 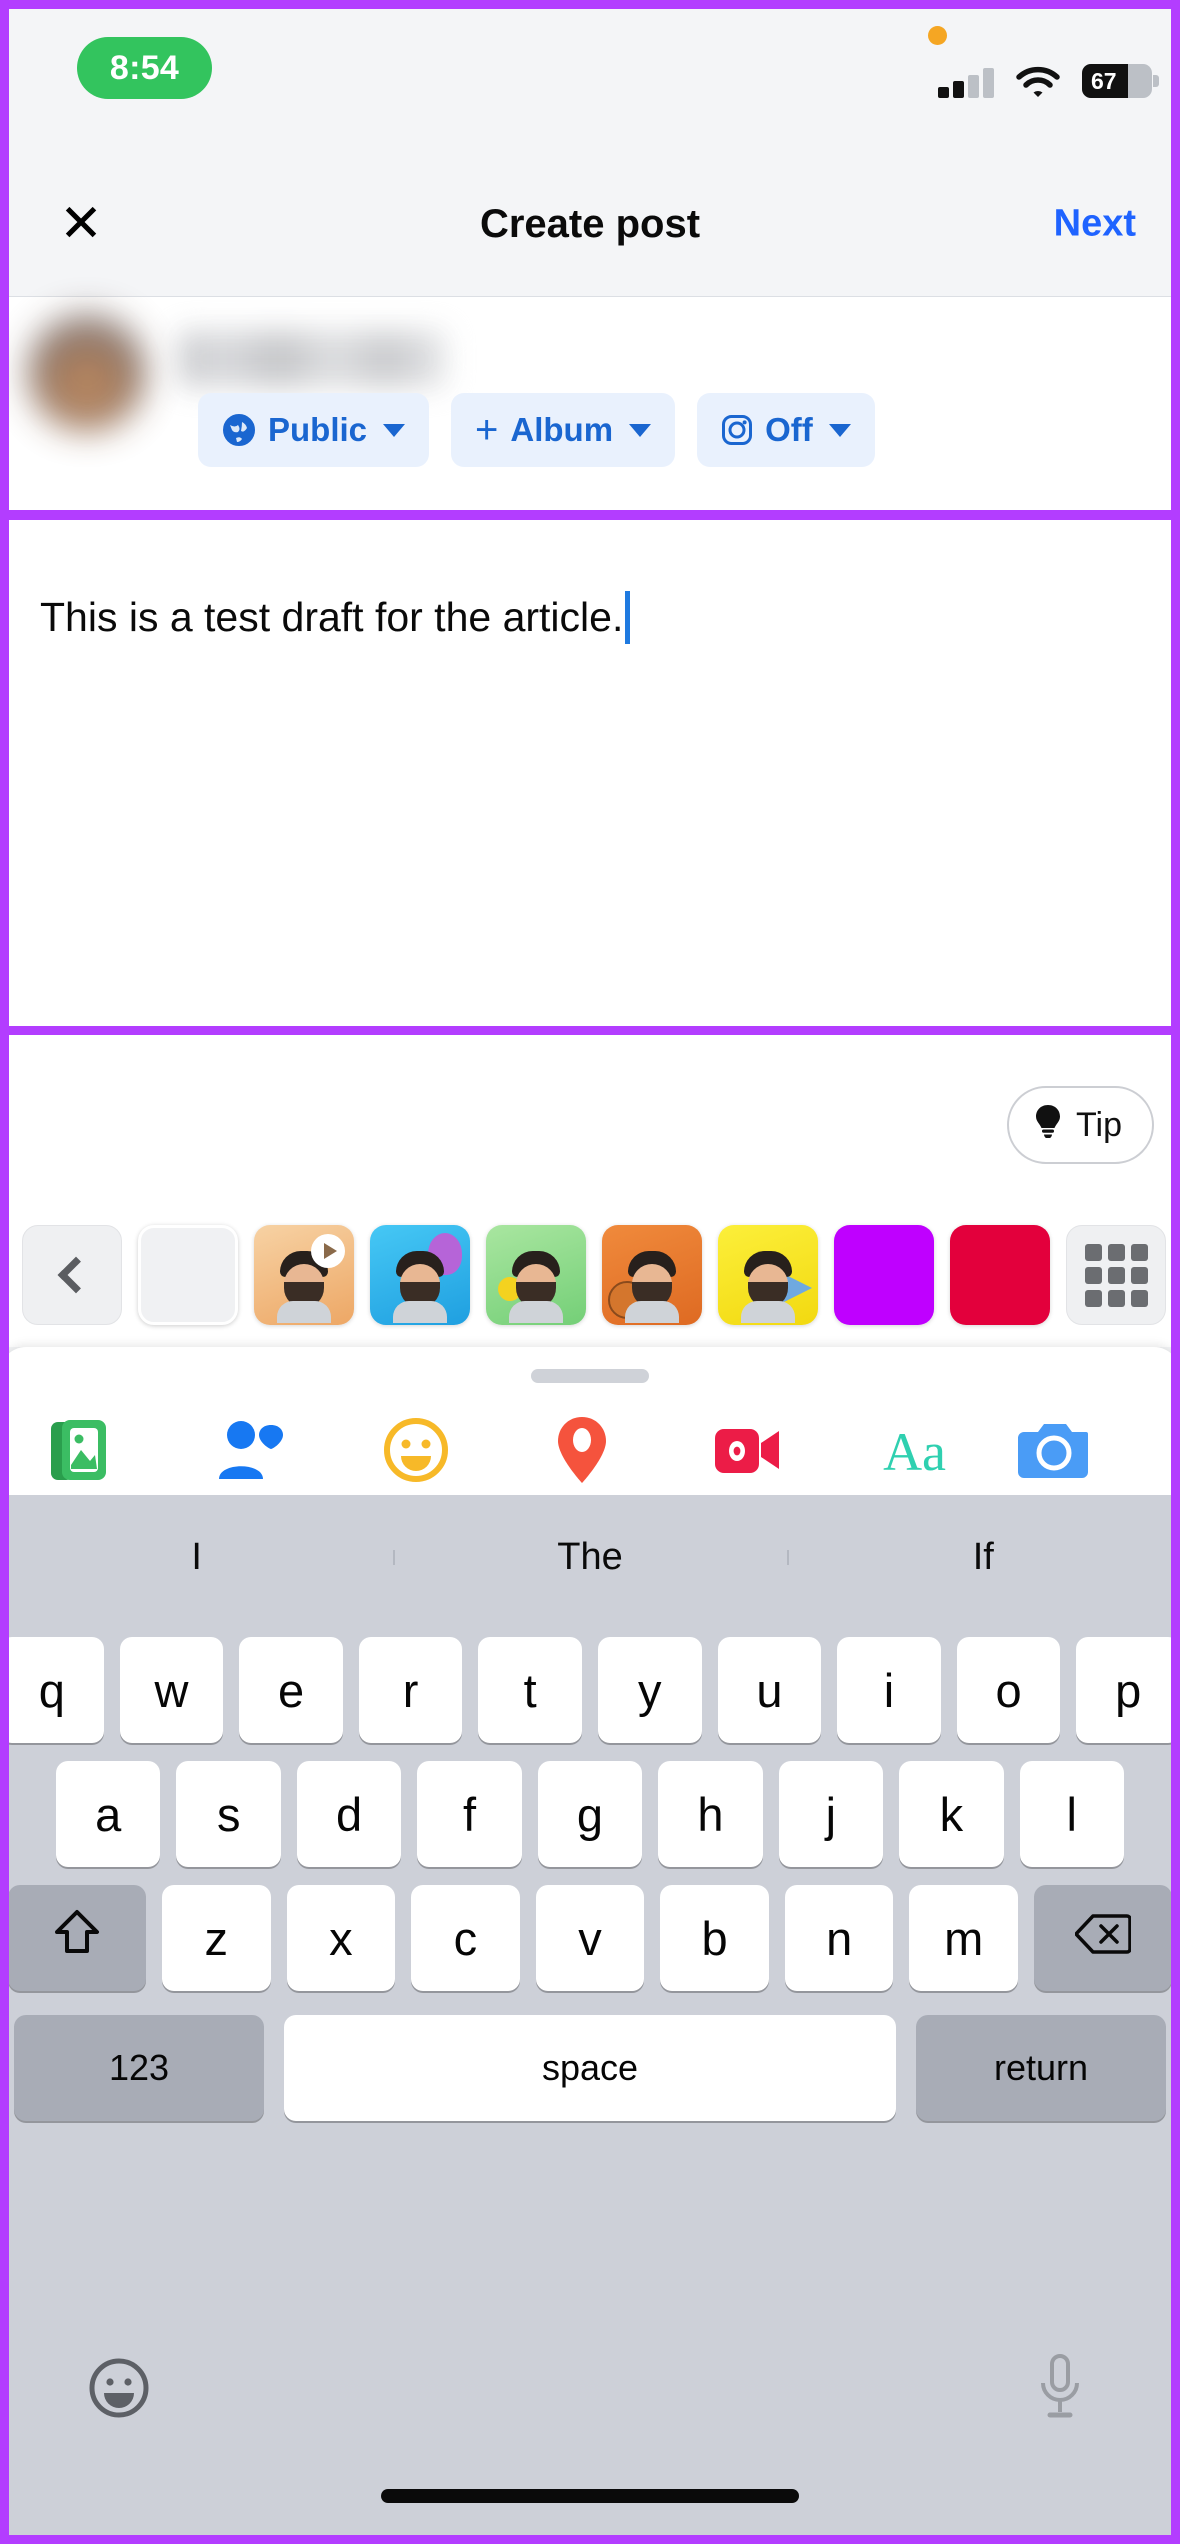 What do you see at coordinates (312, 359) in the screenshot?
I see `user-name` at bounding box center [312, 359].